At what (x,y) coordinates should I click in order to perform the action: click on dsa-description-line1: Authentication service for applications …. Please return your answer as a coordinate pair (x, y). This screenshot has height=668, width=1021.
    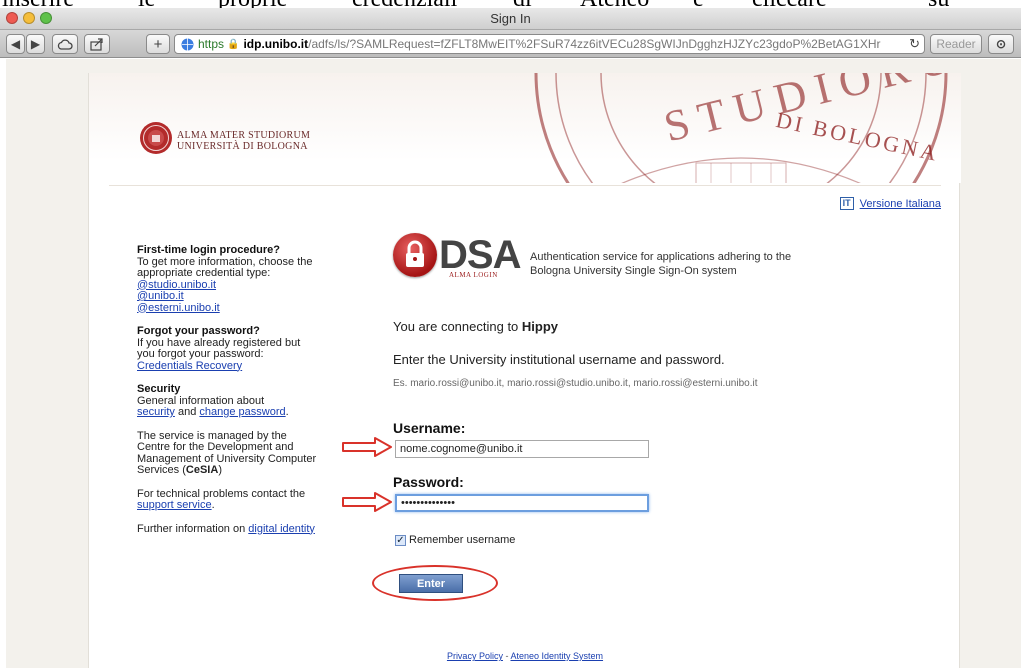
    Looking at the image, I should click on (661, 257).